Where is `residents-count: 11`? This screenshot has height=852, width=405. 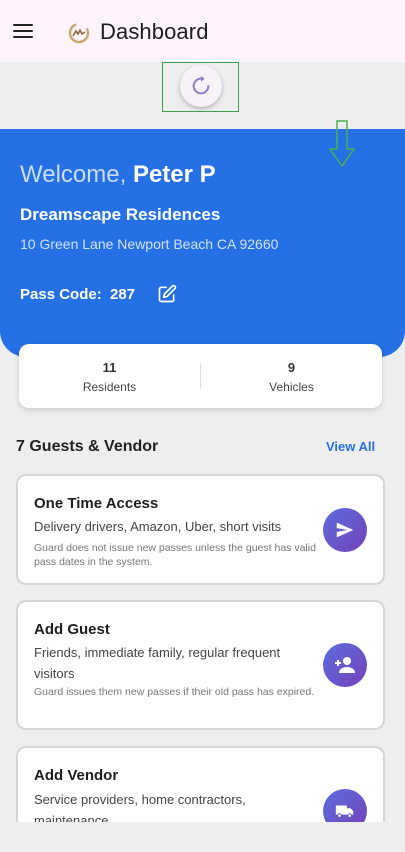 residents-count: 11 is located at coordinates (109, 367).